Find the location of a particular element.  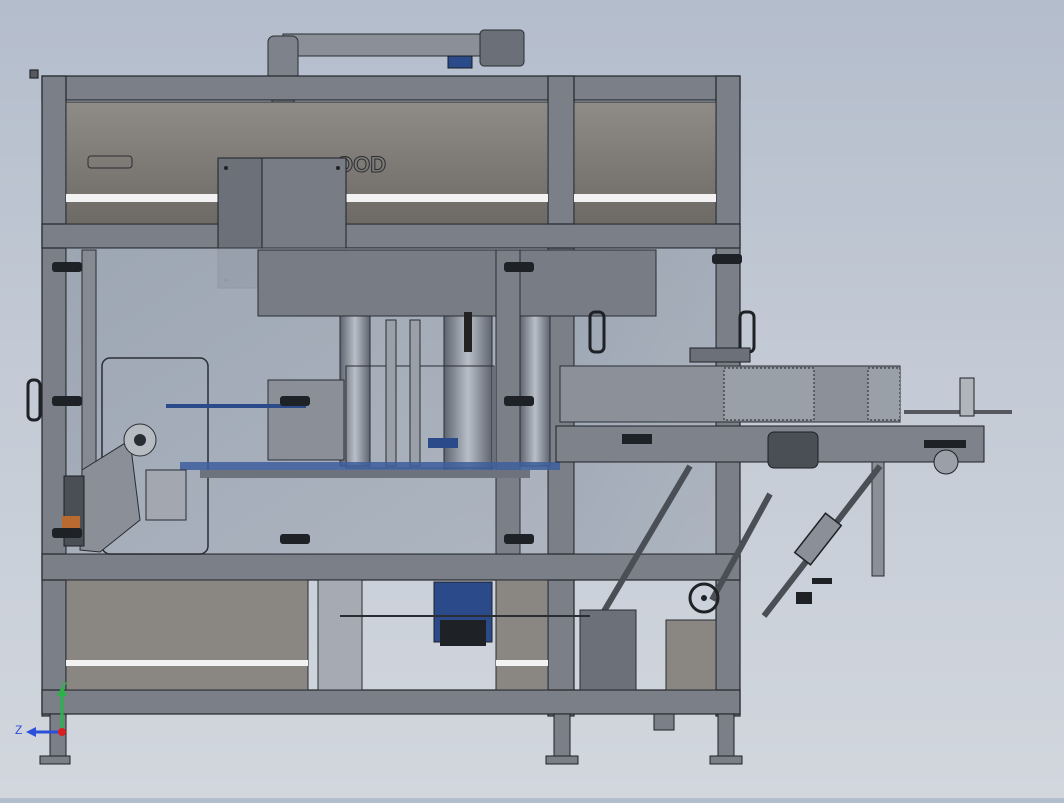

z-axis-label: Z is located at coordinates (18, 730).